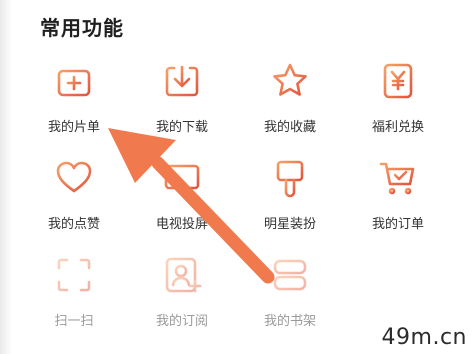 The width and height of the screenshot is (473, 354). I want to click on star-icon, so click(290, 81).